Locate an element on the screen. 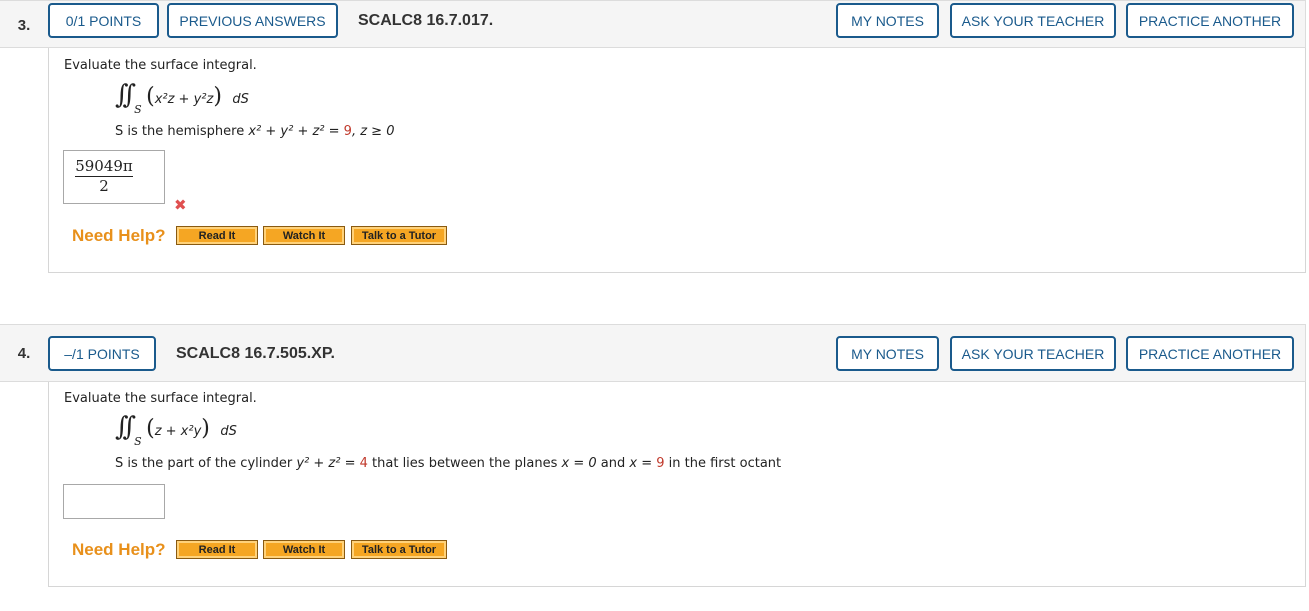  integrand: z + x²y is located at coordinates (178, 431).